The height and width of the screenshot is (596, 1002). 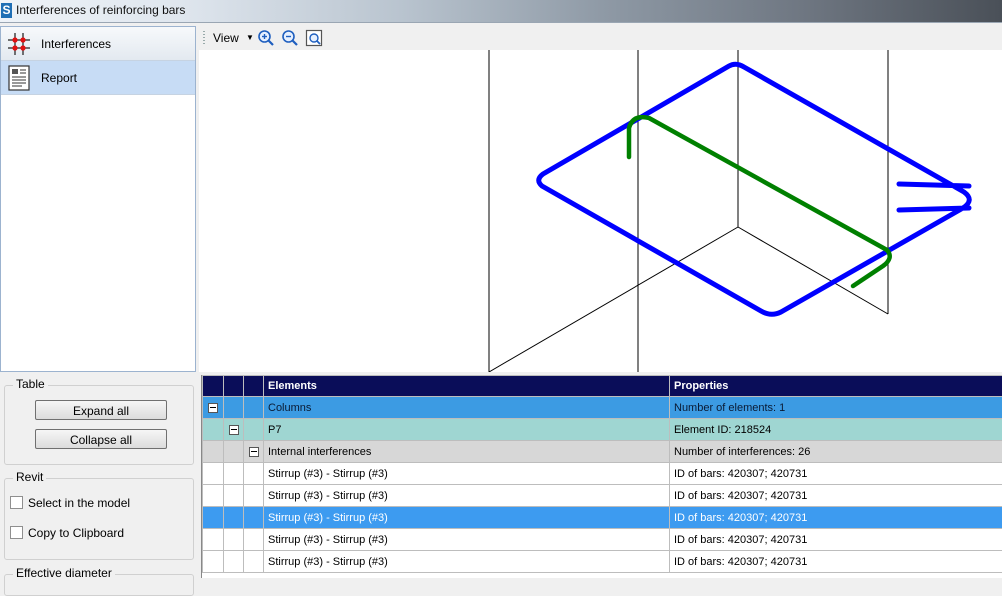 I want to click on report-document-icon, so click(x=19, y=78).